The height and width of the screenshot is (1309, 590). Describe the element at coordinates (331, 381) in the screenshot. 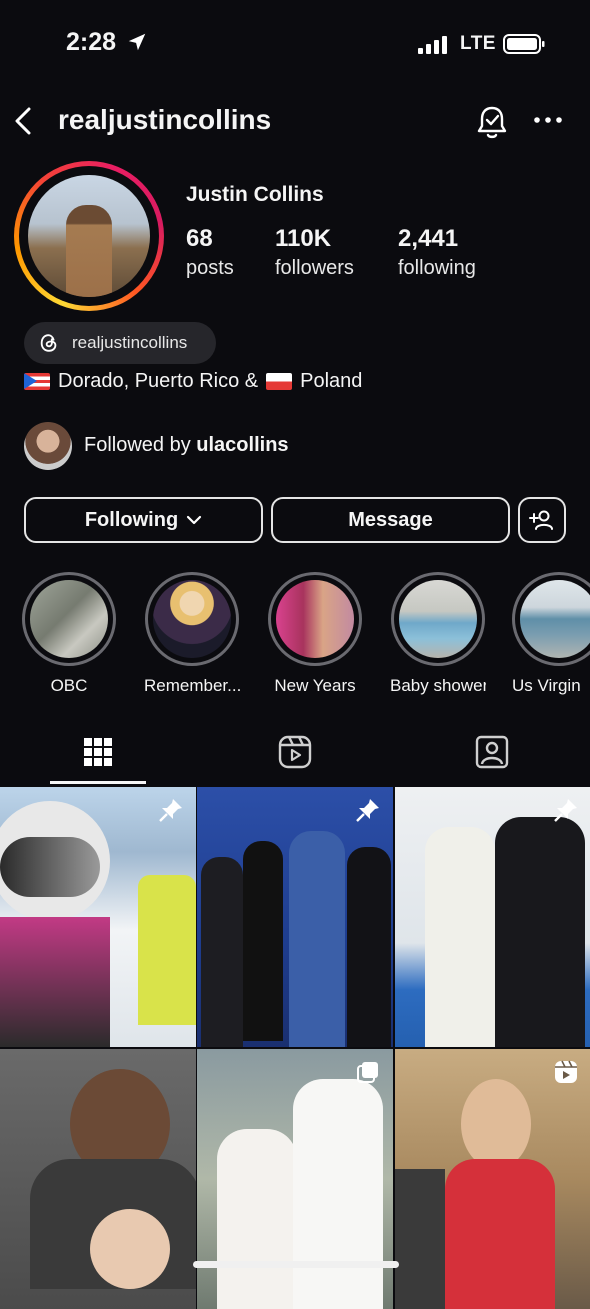

I see `location-text-2: Poland` at that location.